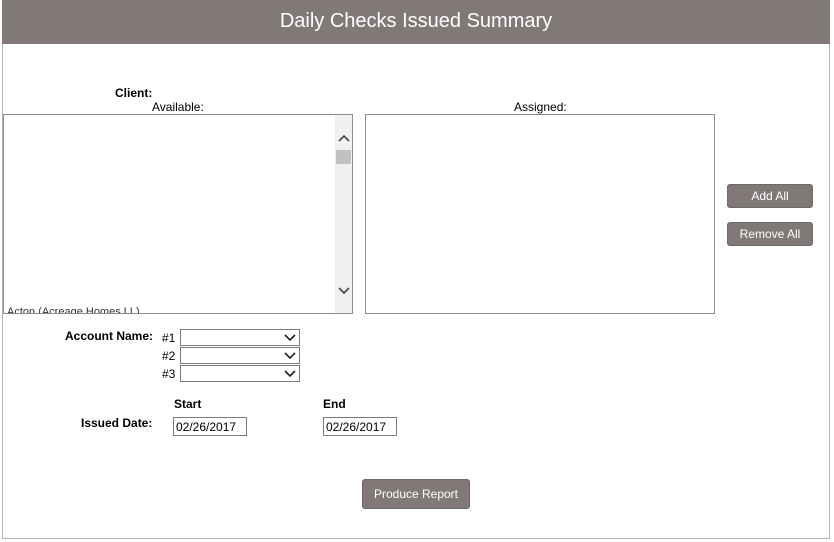  What do you see at coordinates (343, 214) in the screenshot?
I see `available-list-scrollbar` at bounding box center [343, 214].